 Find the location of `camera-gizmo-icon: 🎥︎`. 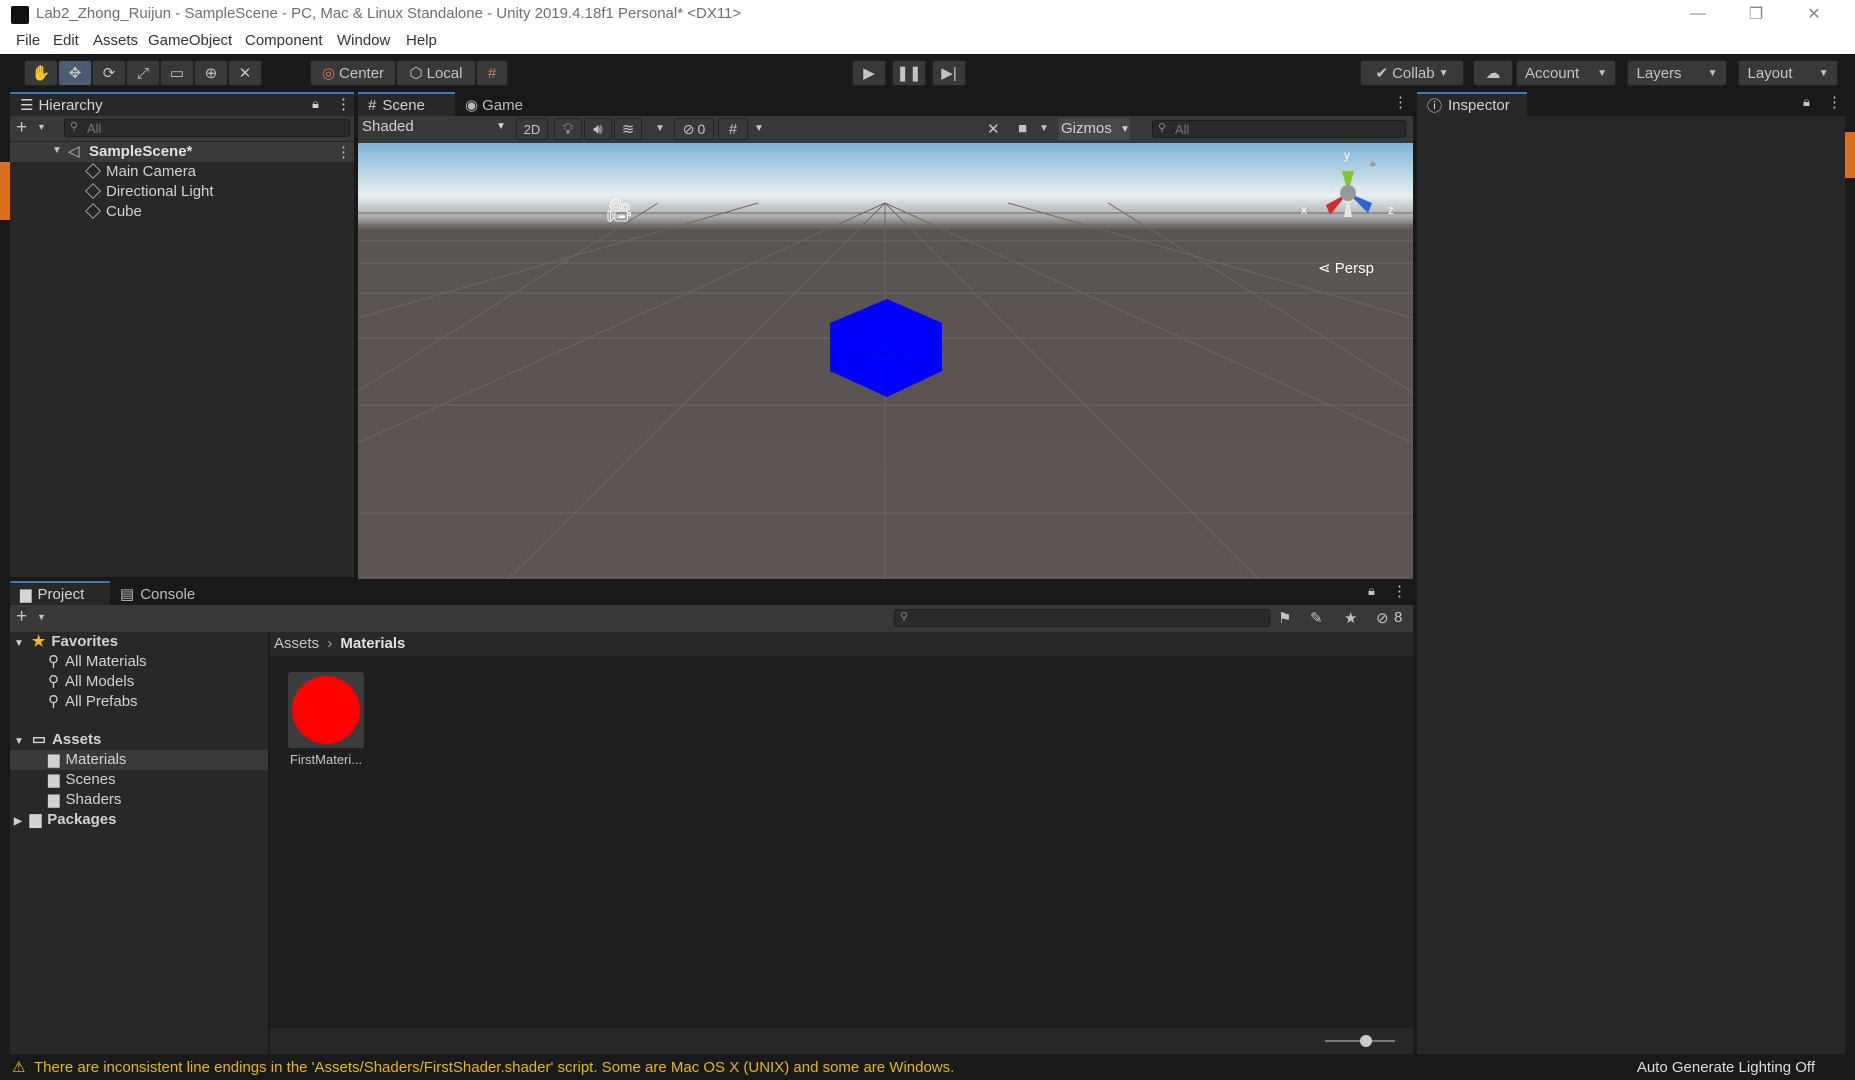

camera-gizmo-icon: 🎥︎ is located at coordinates (619, 211).